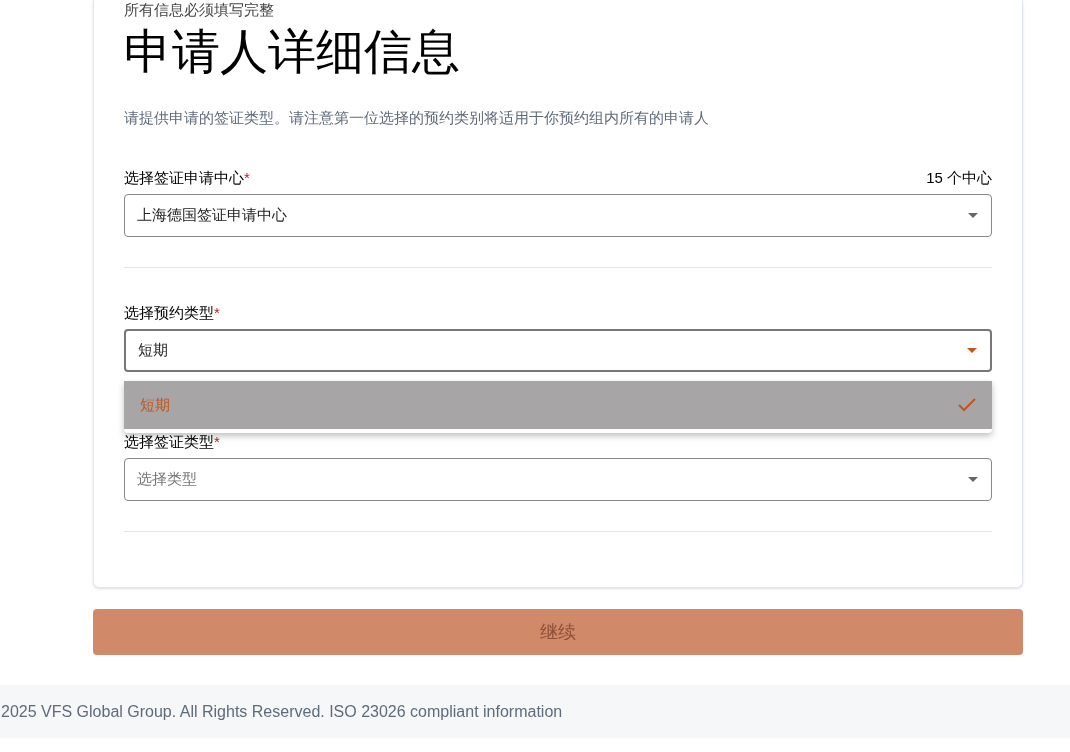  What do you see at coordinates (169, 313) in the screenshot?
I see `field-label: 选择预约类型` at bounding box center [169, 313].